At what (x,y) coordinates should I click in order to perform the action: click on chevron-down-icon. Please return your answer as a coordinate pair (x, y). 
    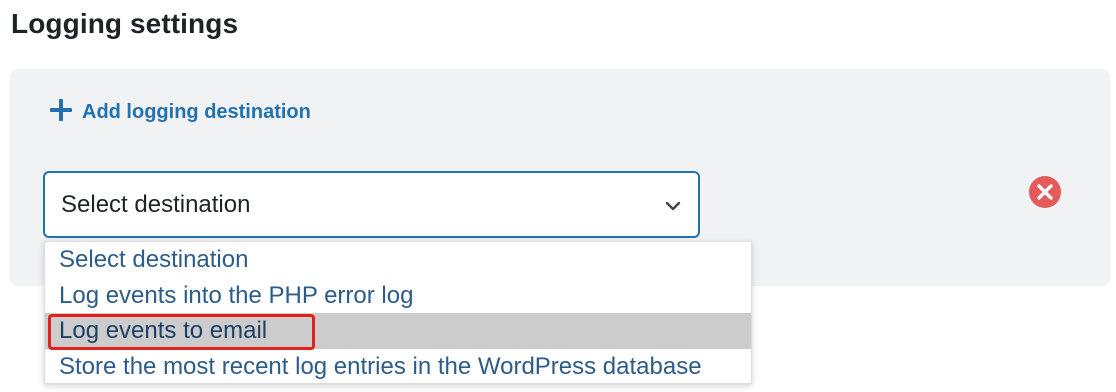
    Looking at the image, I should click on (673, 206).